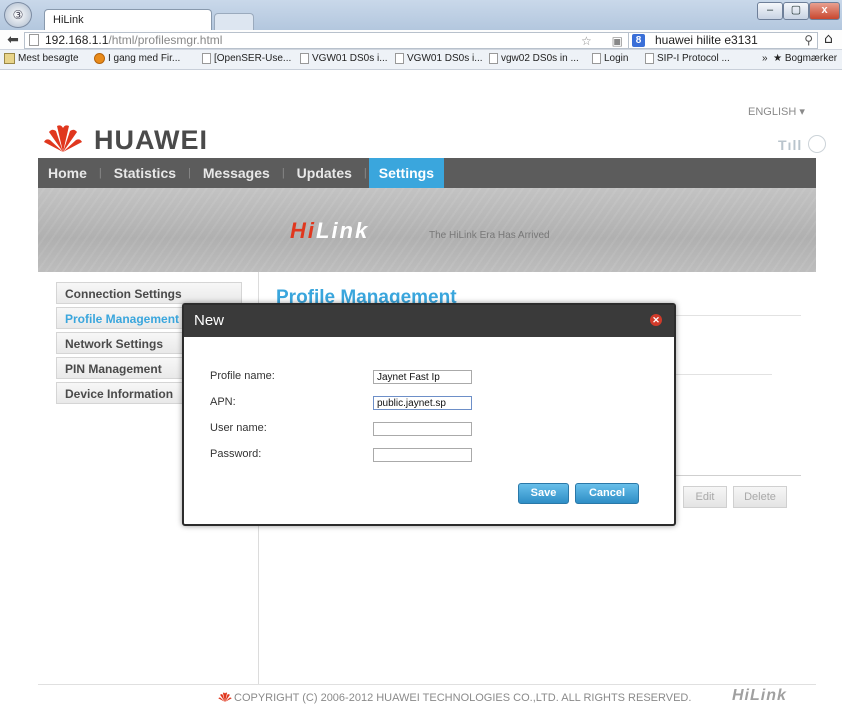 This screenshot has width=842, height=713. Describe the element at coordinates (9, 58) in the screenshot. I see `most-visited-icon` at that location.